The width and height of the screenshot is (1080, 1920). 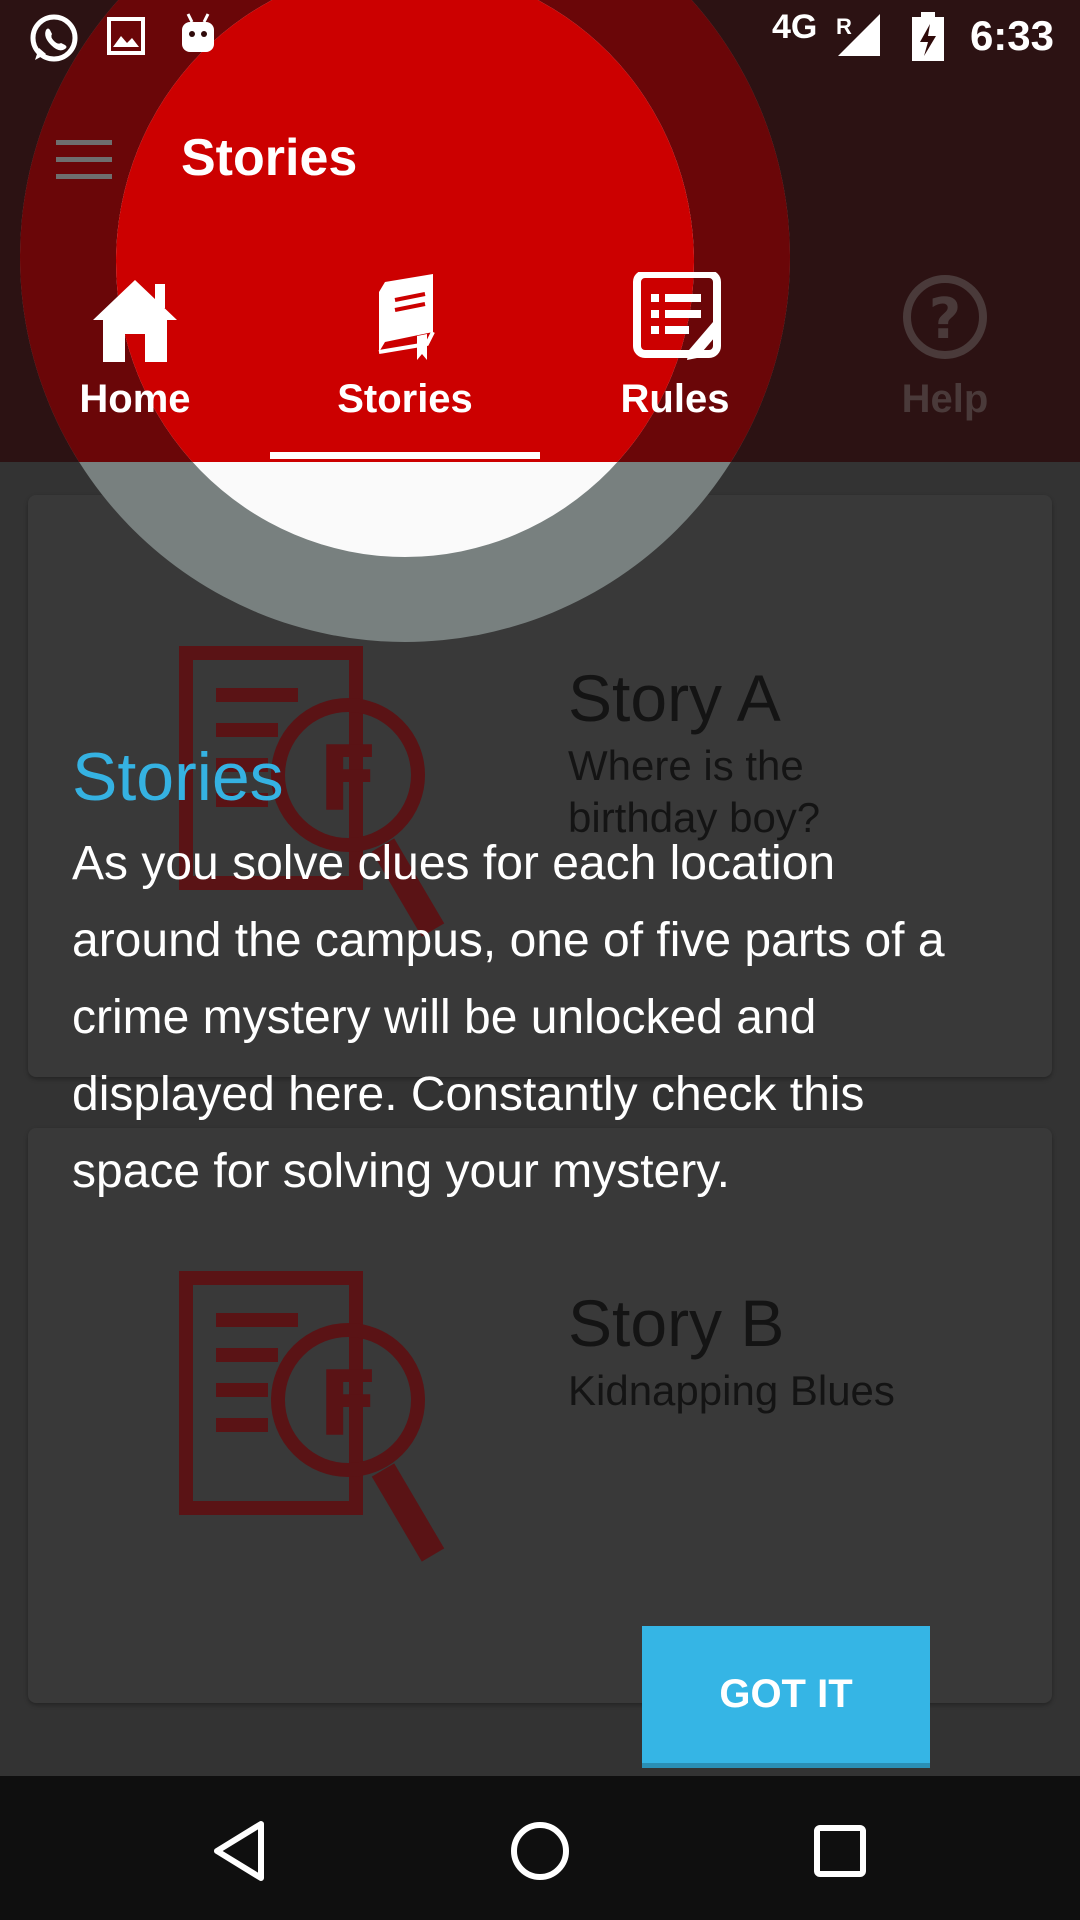 What do you see at coordinates (786, 1697) in the screenshot?
I see `got-it-button: GOT IT` at bounding box center [786, 1697].